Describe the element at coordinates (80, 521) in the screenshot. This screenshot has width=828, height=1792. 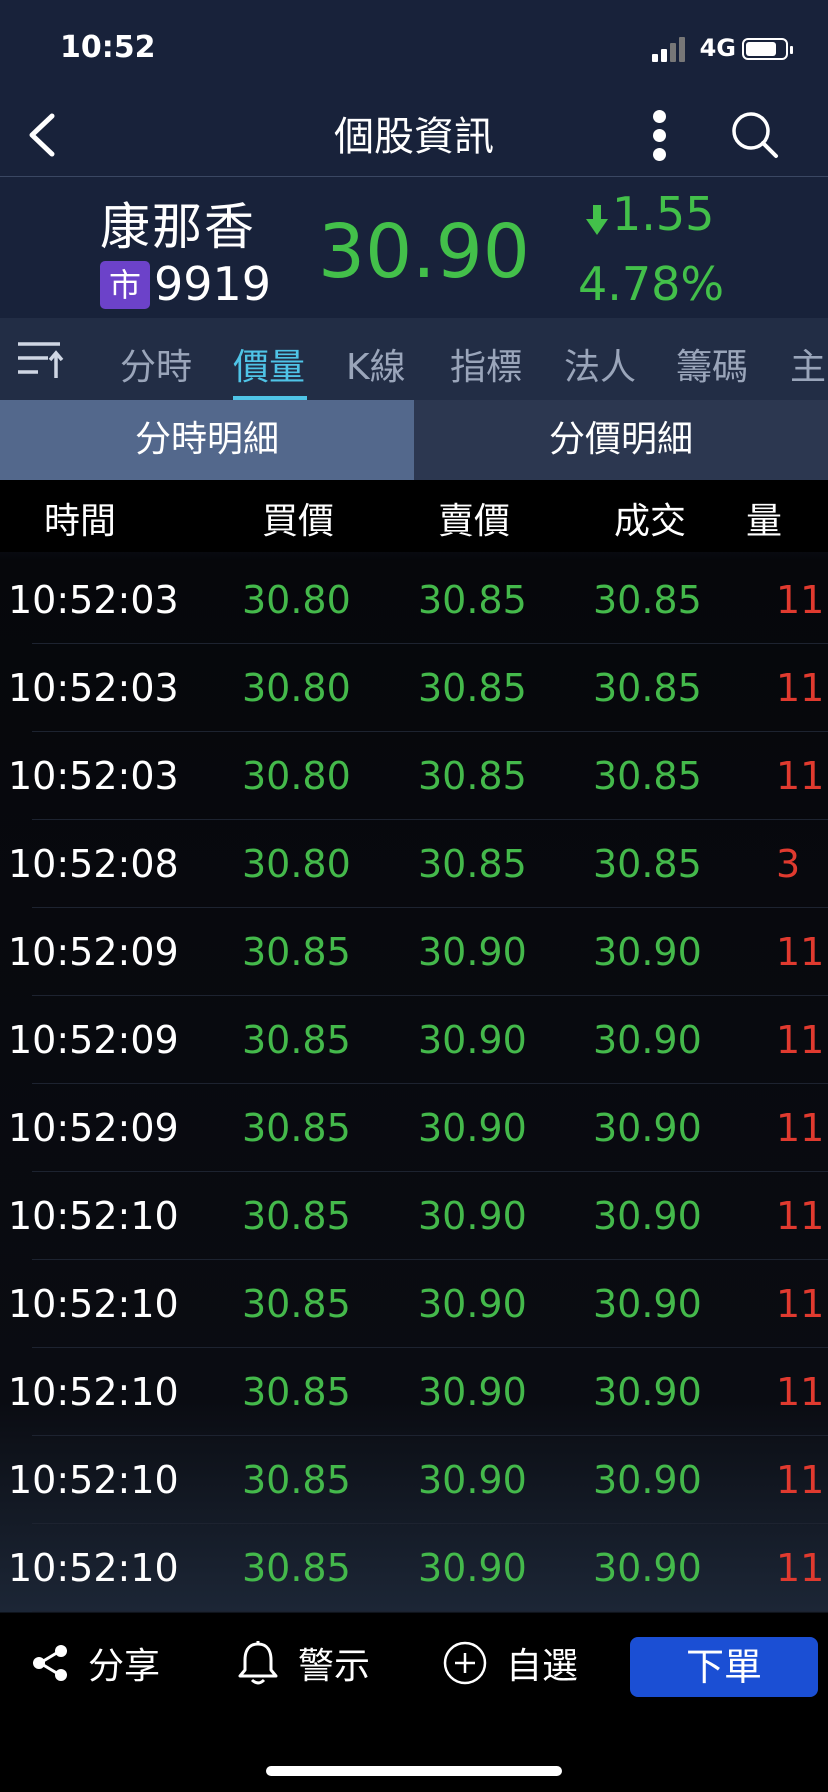
I see `header-time: 時間` at that location.